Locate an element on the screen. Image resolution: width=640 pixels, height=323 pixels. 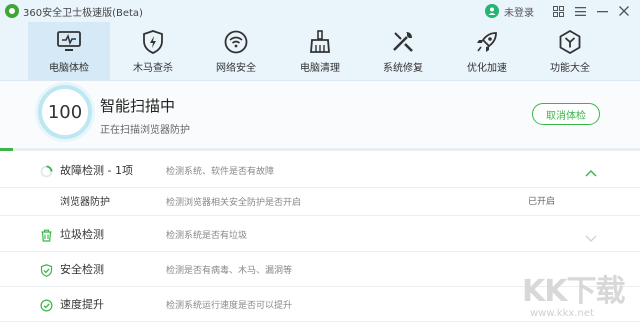
check-item-title: 故障检测 - 1项 is located at coordinates (96, 170).